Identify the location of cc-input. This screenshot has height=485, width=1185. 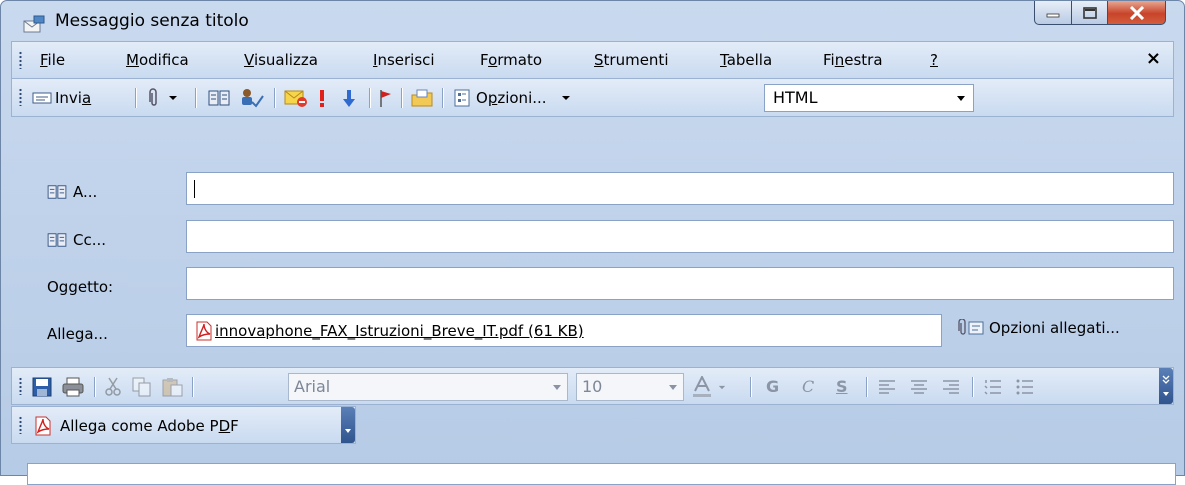
(680, 236).